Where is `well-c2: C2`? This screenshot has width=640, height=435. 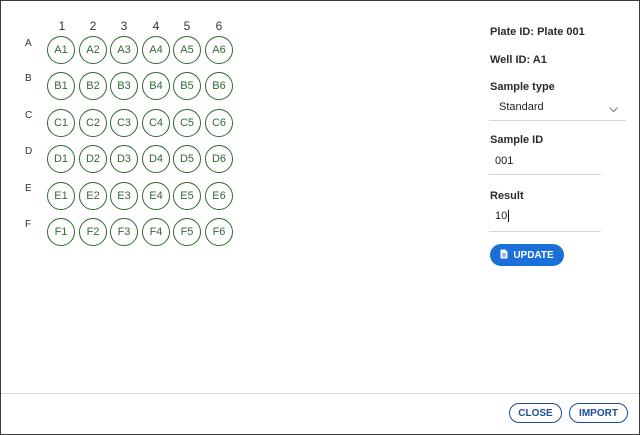
well-c2: C2 is located at coordinates (93, 123).